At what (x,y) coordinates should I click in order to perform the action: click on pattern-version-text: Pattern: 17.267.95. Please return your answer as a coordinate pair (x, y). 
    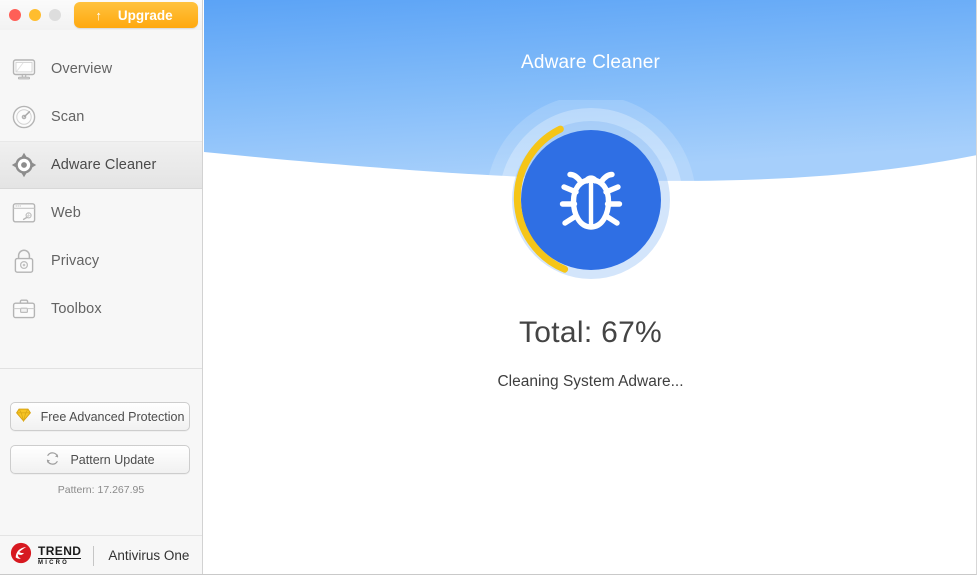
    Looking at the image, I should click on (101, 490).